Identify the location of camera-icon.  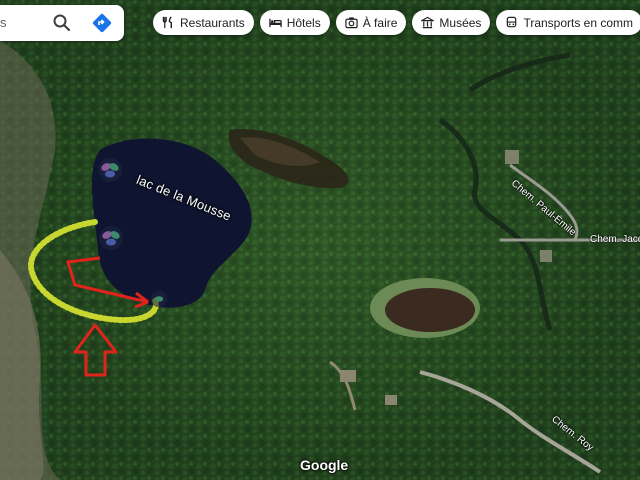
(351, 23).